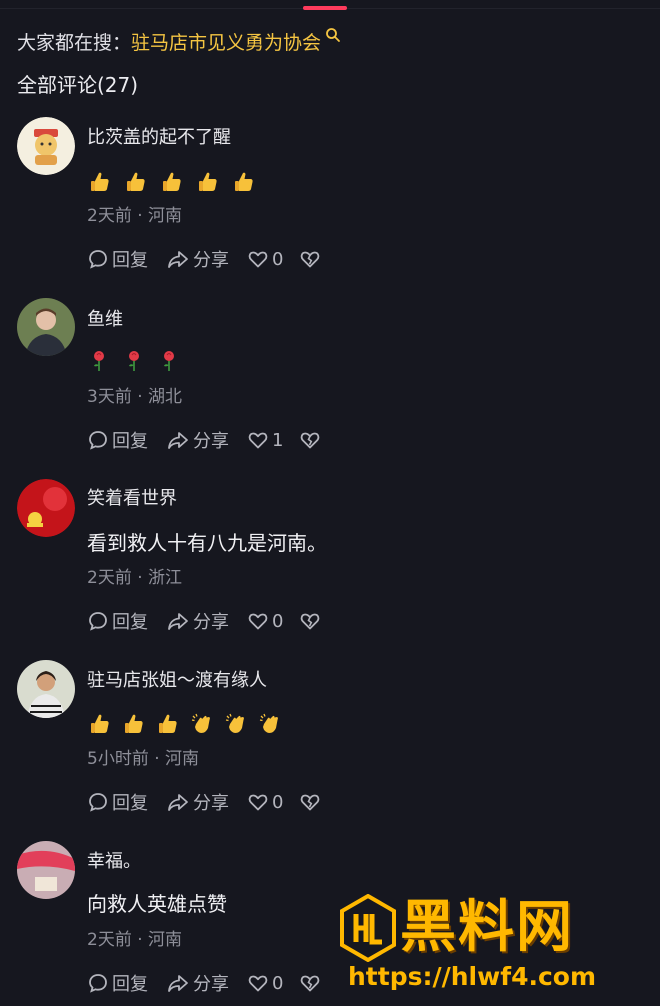 Image resolution: width=660 pixels, height=1006 pixels. Describe the element at coordinates (143, 759) in the screenshot. I see `comment-meta: 5小时前 · 河南` at that location.